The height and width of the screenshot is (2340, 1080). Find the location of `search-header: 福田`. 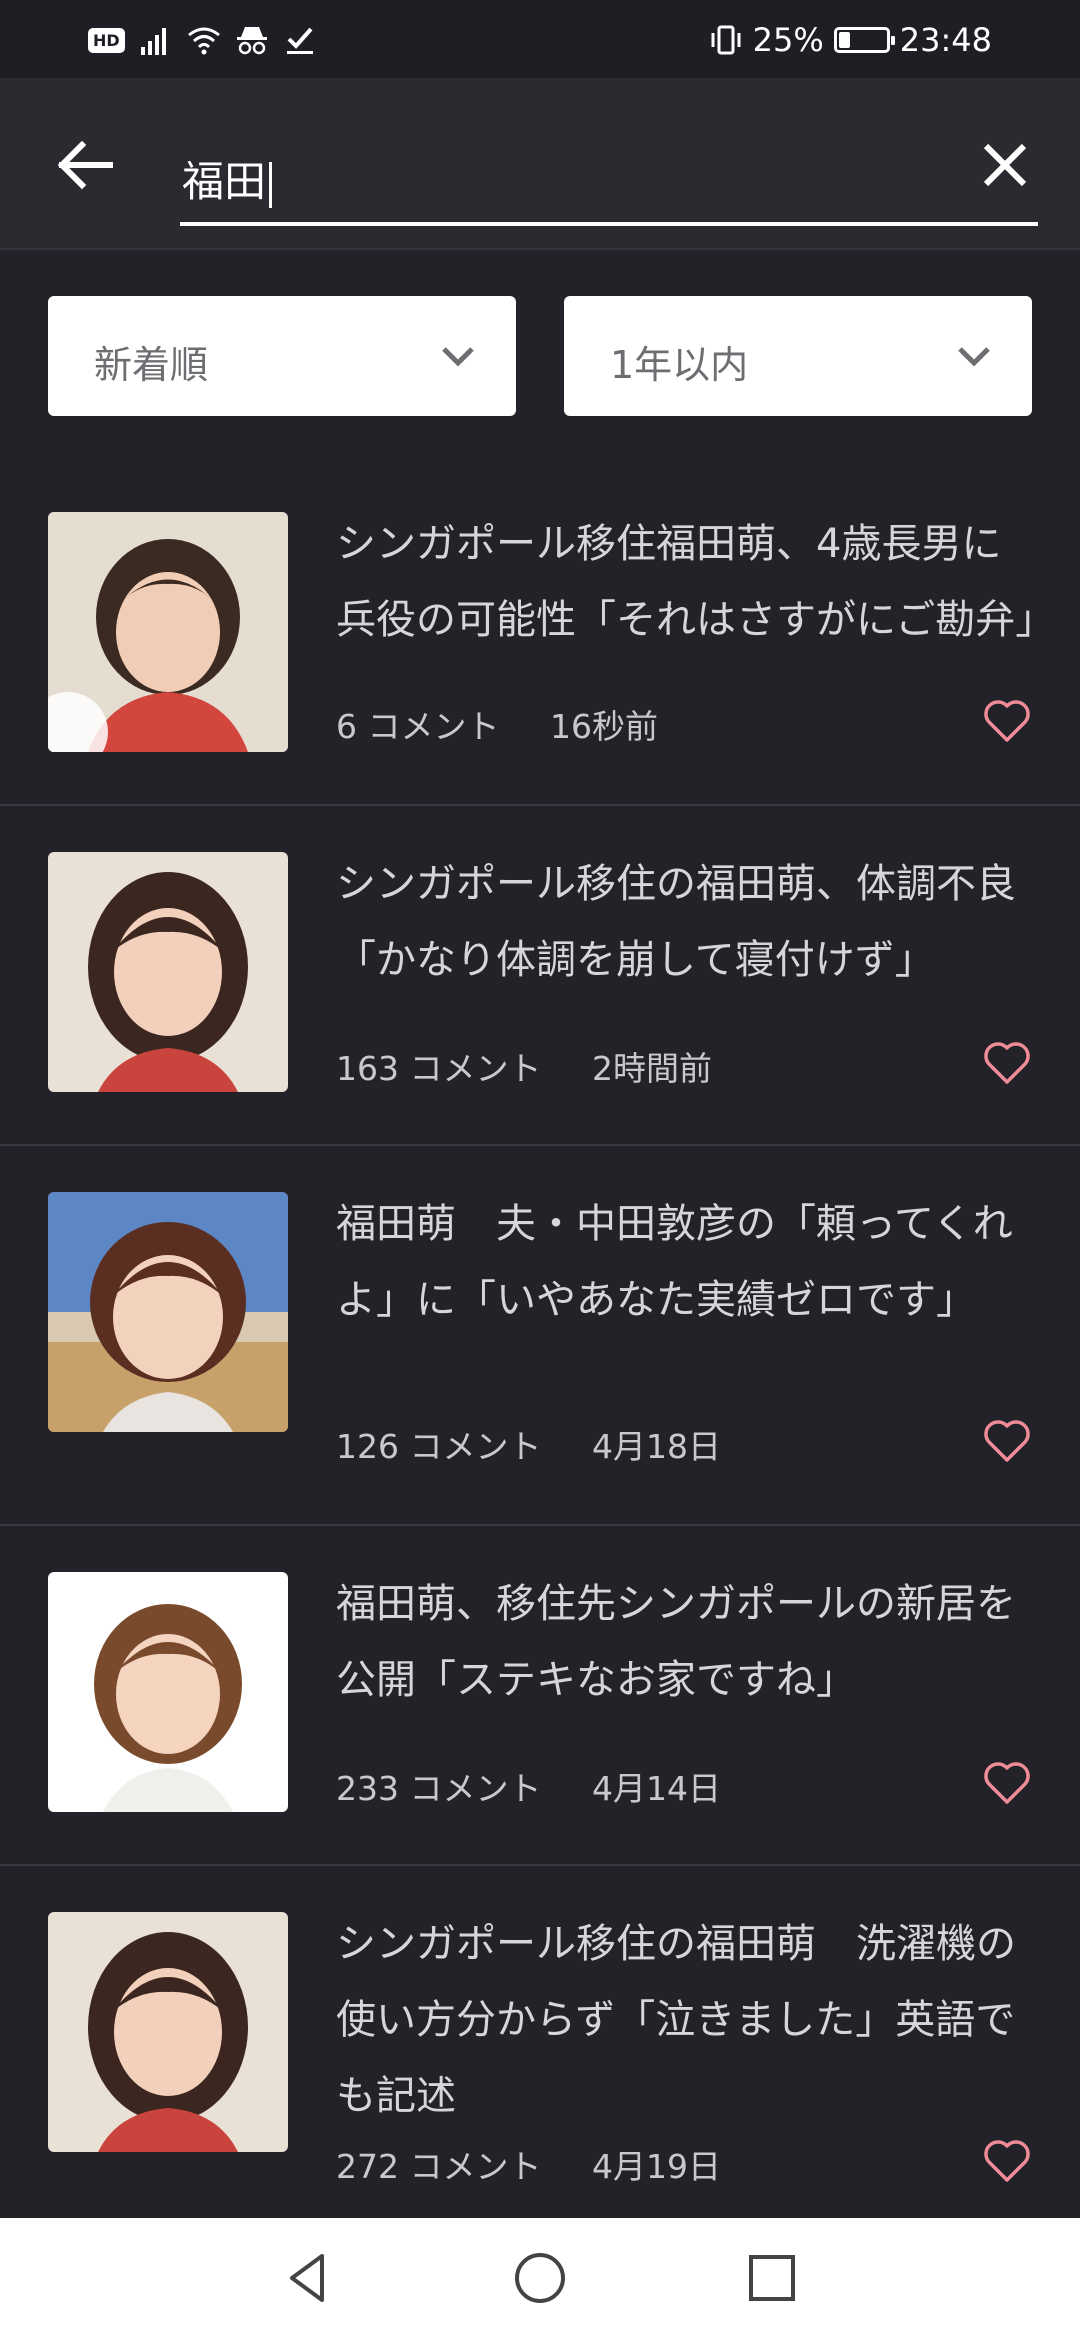

search-header: 福田 is located at coordinates (540, 164).